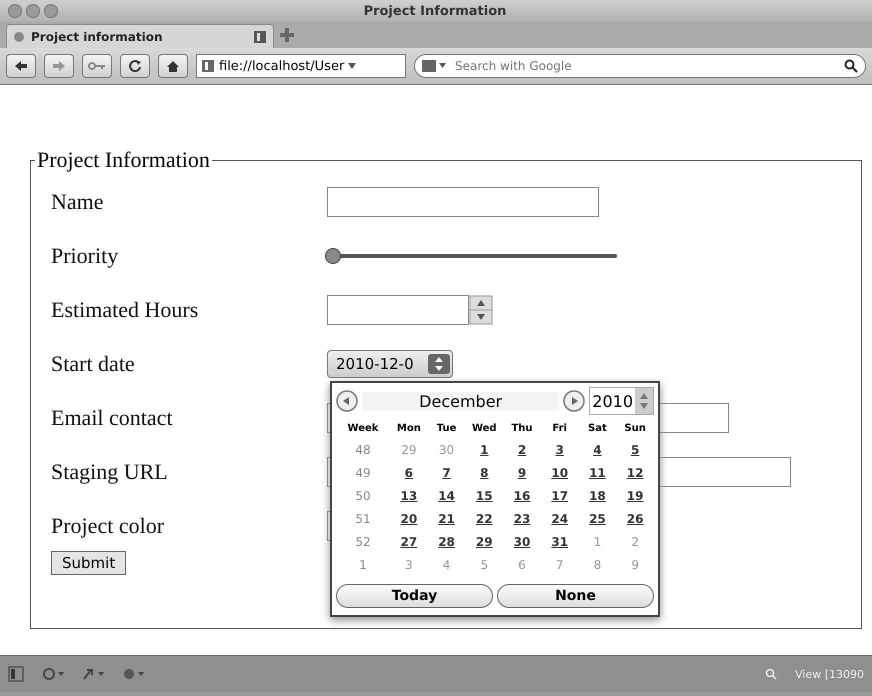 This screenshot has height=696, width=872. Describe the element at coordinates (522, 496) in the screenshot. I see `calendar-day: 16` at that location.